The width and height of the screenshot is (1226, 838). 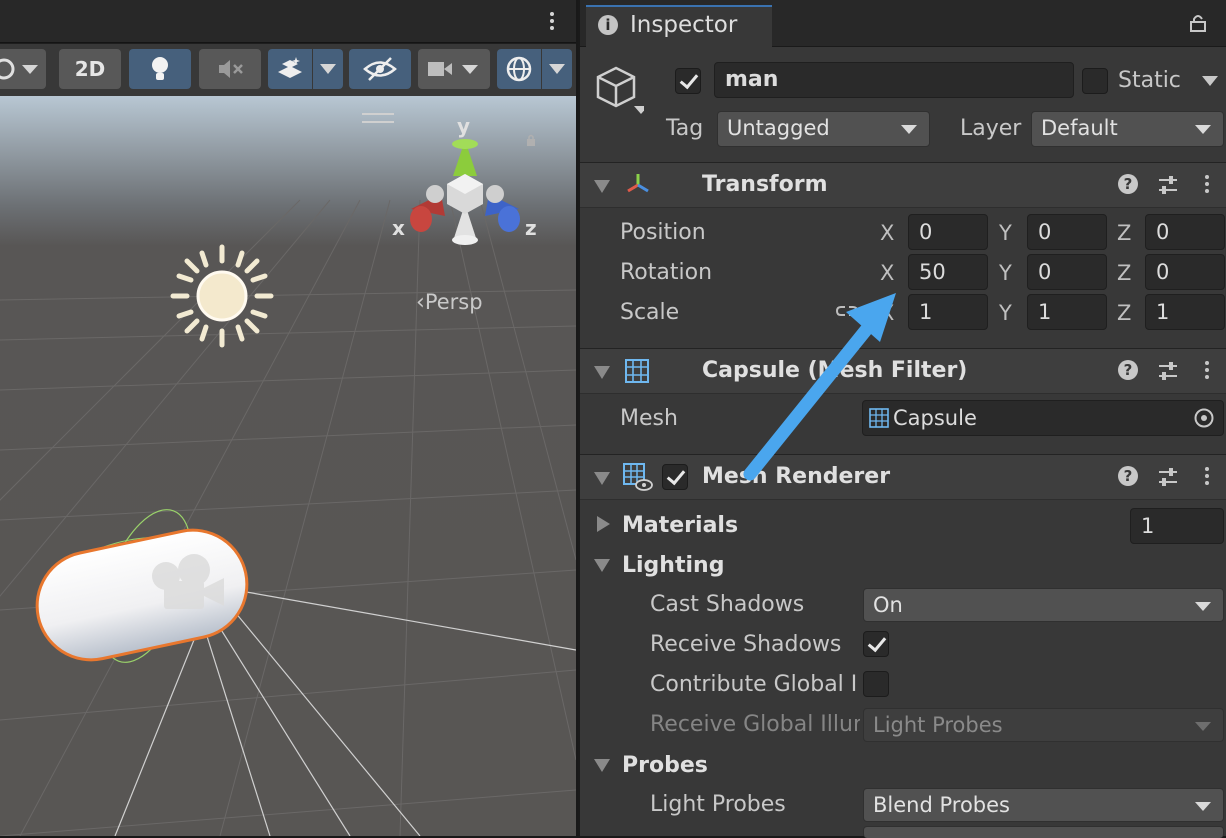 I want to click on mesh-renderer-enabled-checkbox, so click(x=675, y=477).